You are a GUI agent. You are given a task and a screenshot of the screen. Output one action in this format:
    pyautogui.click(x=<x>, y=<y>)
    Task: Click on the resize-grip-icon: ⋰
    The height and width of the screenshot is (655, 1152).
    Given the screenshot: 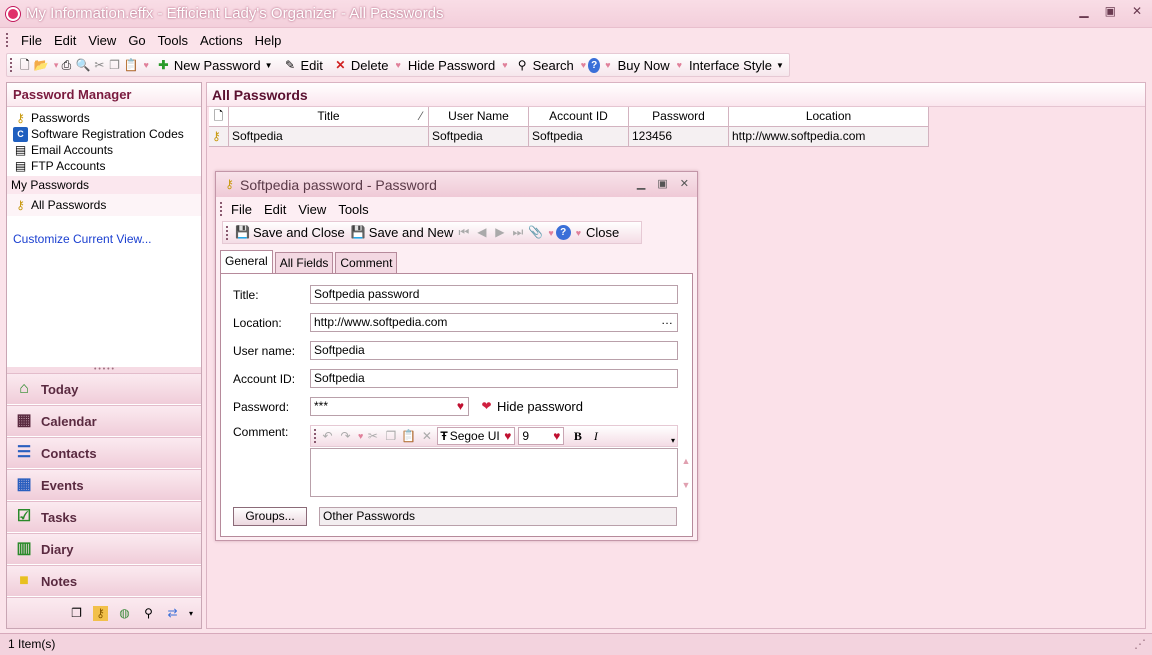 What is the action you would take?
    pyautogui.click(x=1140, y=644)
    